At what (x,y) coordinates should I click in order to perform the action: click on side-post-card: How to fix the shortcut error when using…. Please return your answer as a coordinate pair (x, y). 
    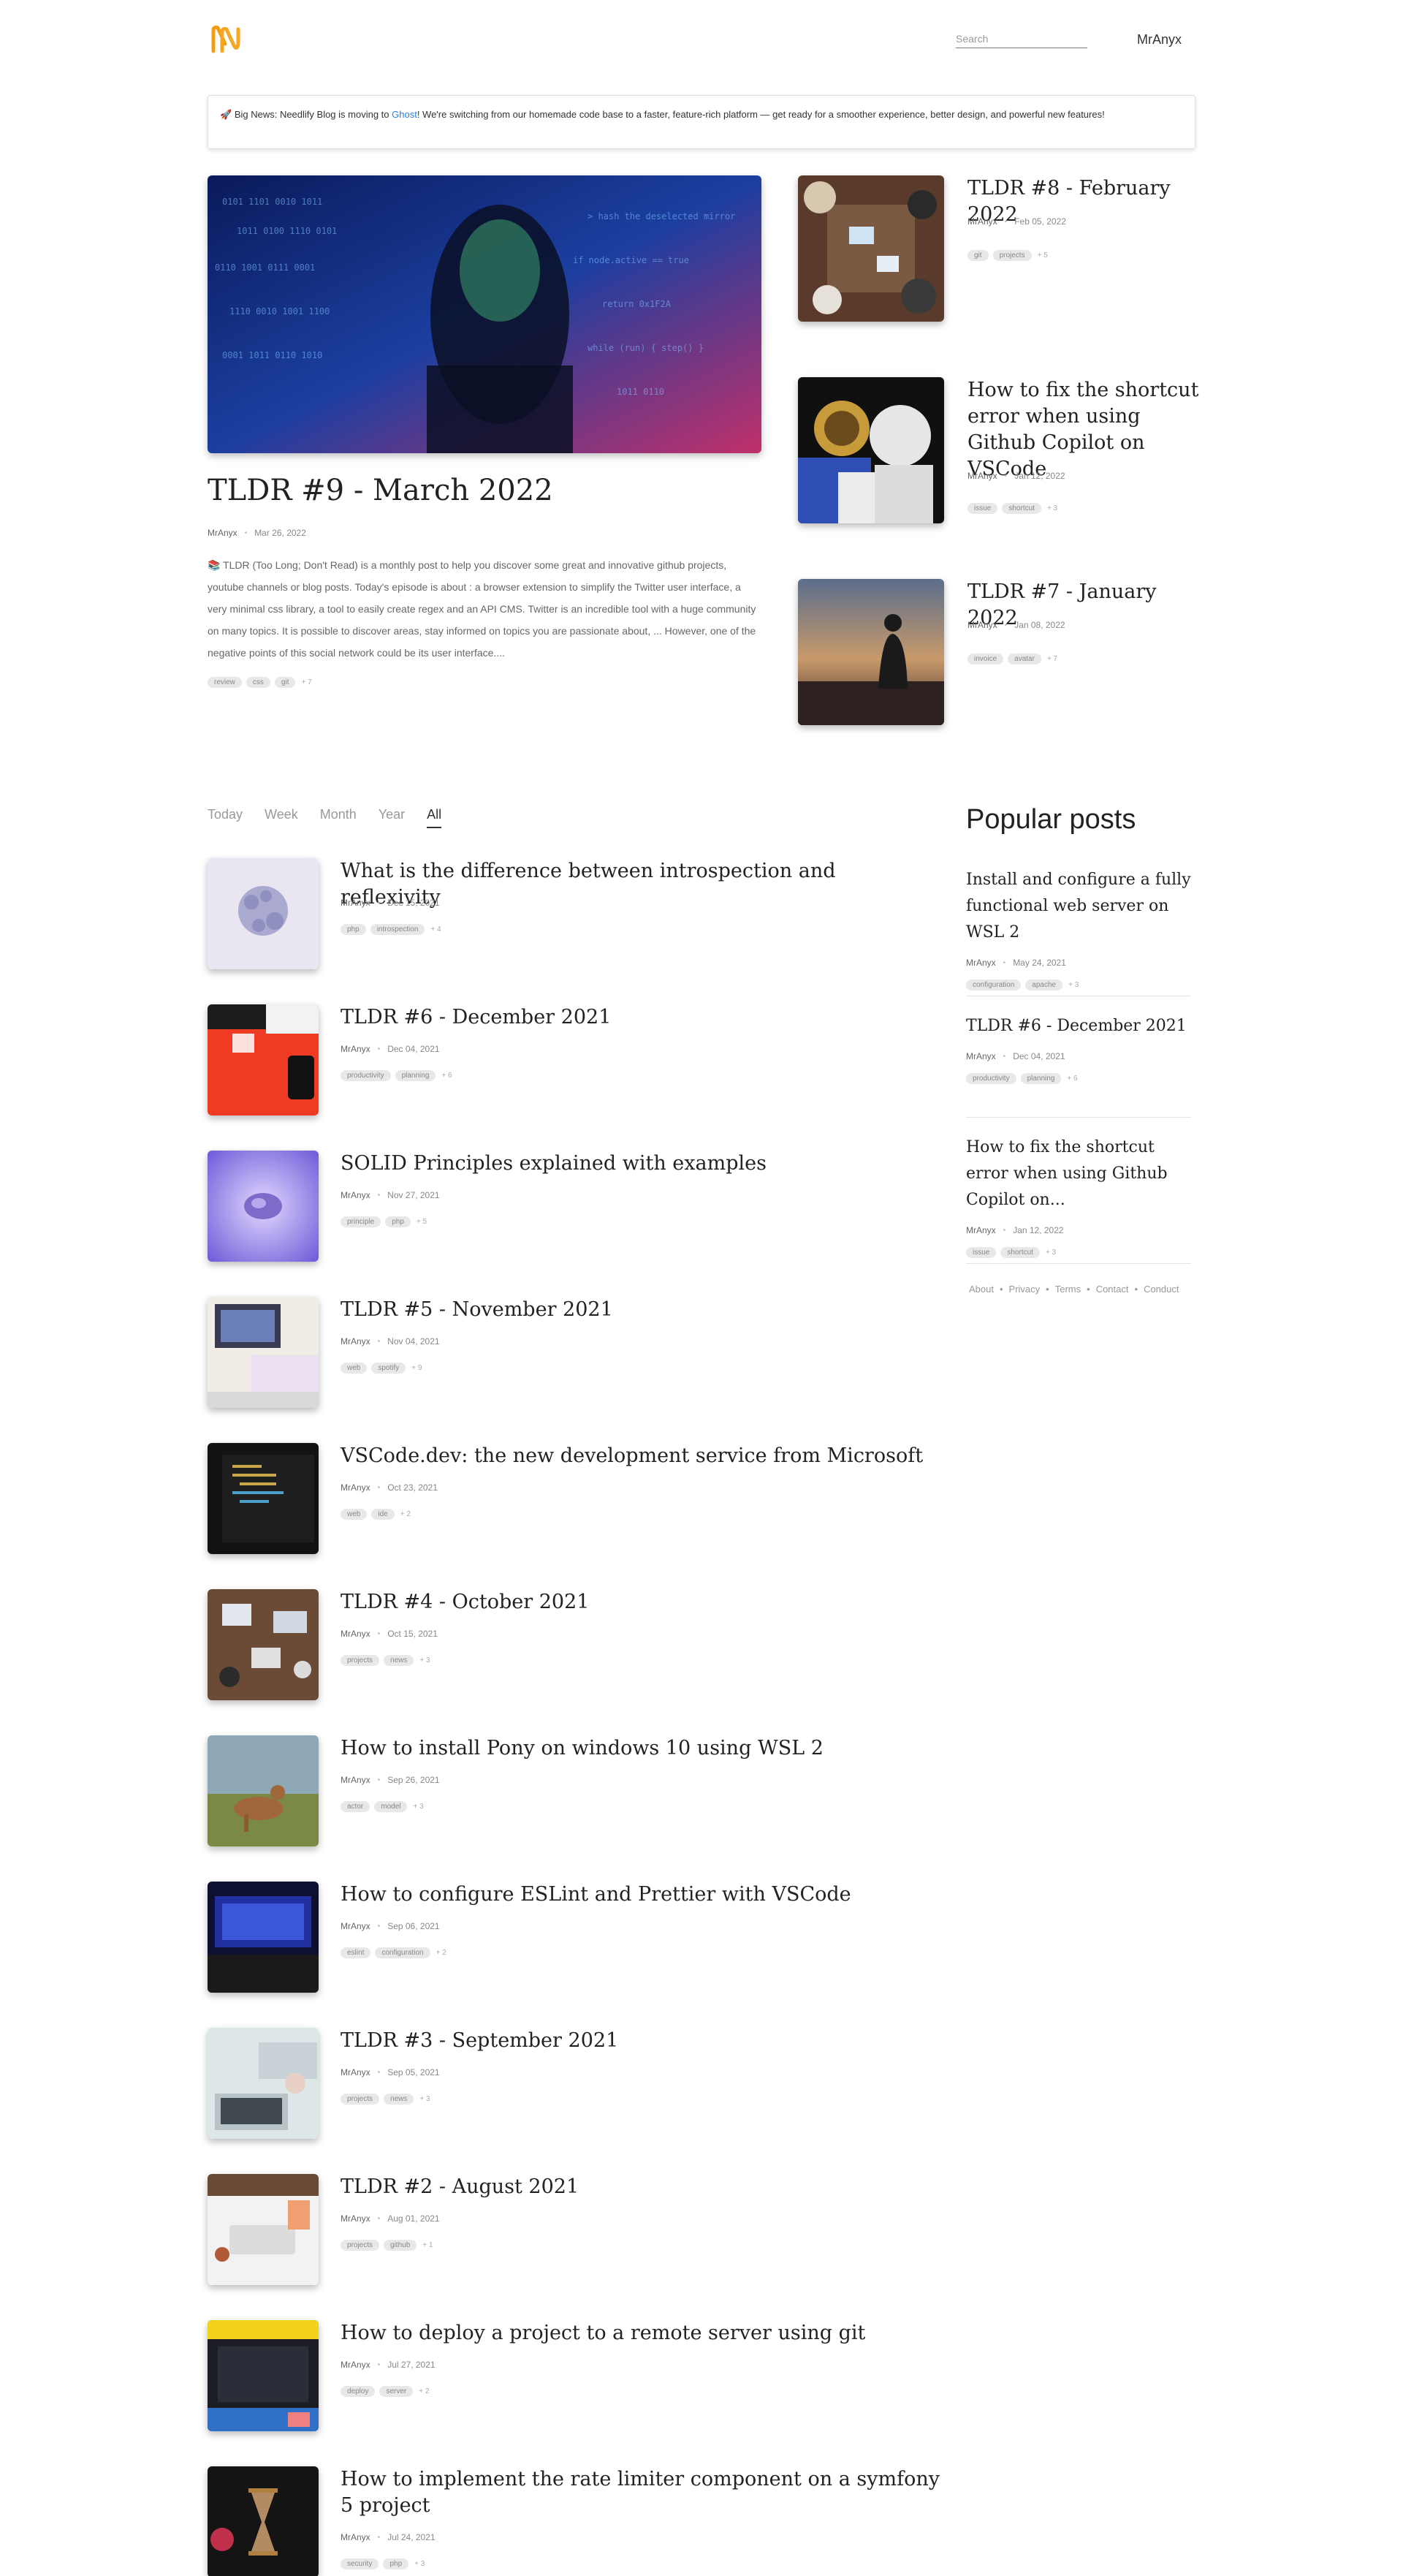
    Looking at the image, I should click on (998, 450).